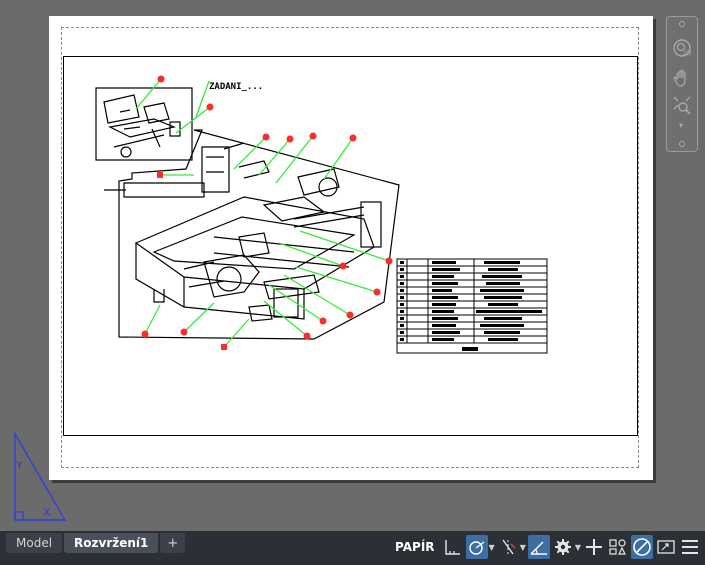 This screenshot has height=565, width=705. I want to click on steering-wheel-icon: 2D, so click(682, 48).